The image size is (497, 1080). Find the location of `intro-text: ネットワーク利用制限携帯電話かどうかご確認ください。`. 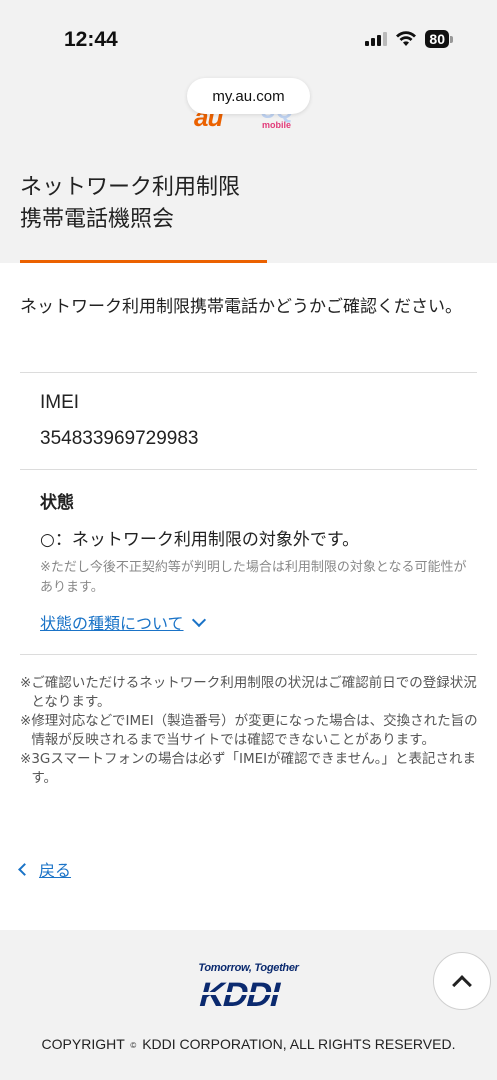

intro-text: ネットワーク利用制限携帯電話かどうかご確認ください。 is located at coordinates (241, 307).